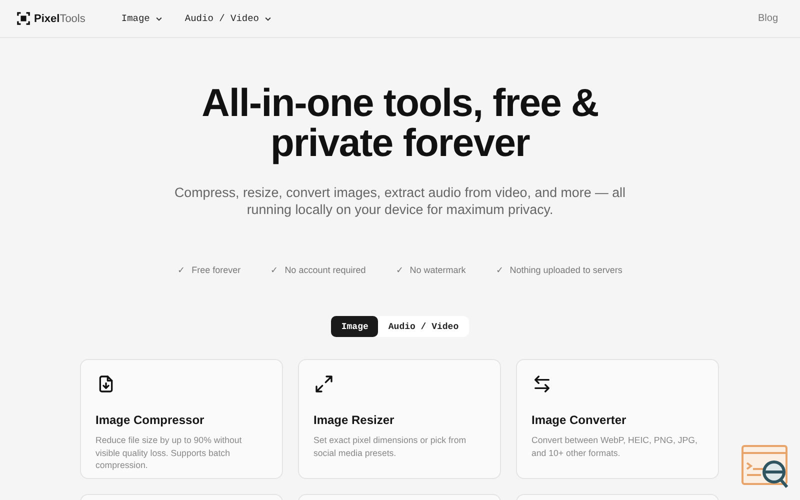  What do you see at coordinates (325, 270) in the screenshot?
I see `feature-label: No account required` at bounding box center [325, 270].